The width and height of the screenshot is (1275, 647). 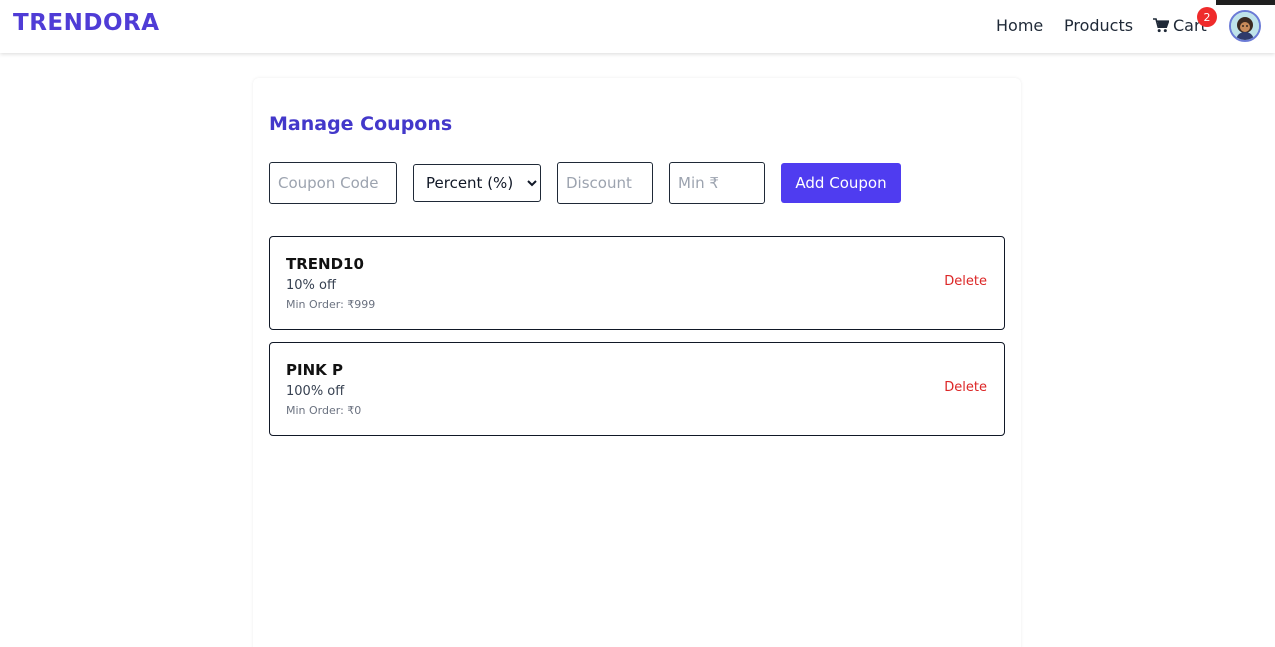 I want to click on user-avatar, so click(x=1245, y=26).